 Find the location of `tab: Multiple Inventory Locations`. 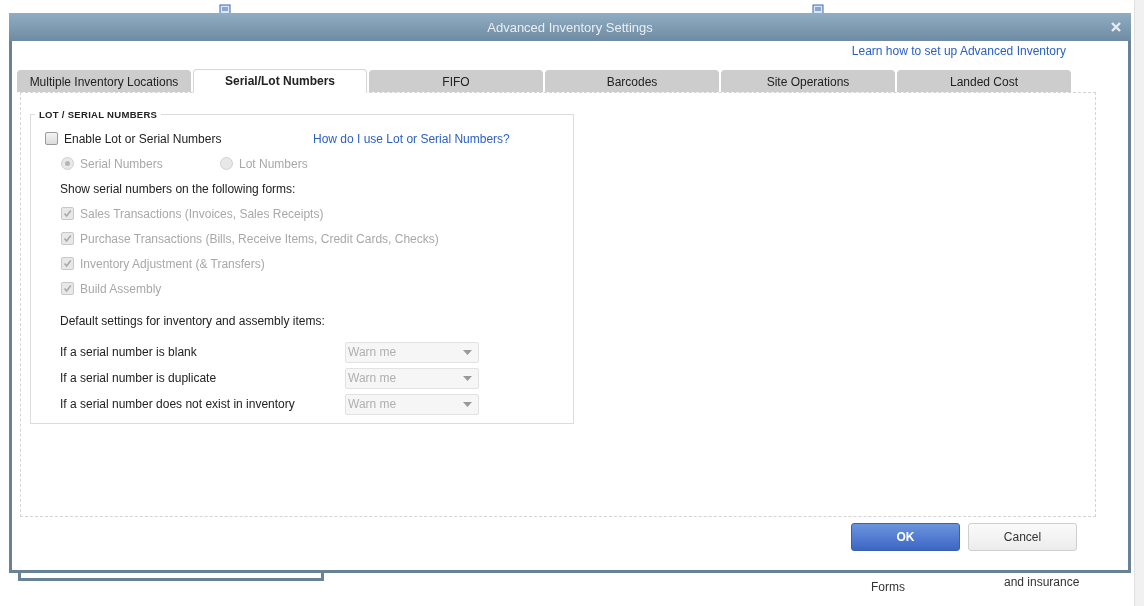

tab: Multiple Inventory Locations is located at coordinates (104, 81).